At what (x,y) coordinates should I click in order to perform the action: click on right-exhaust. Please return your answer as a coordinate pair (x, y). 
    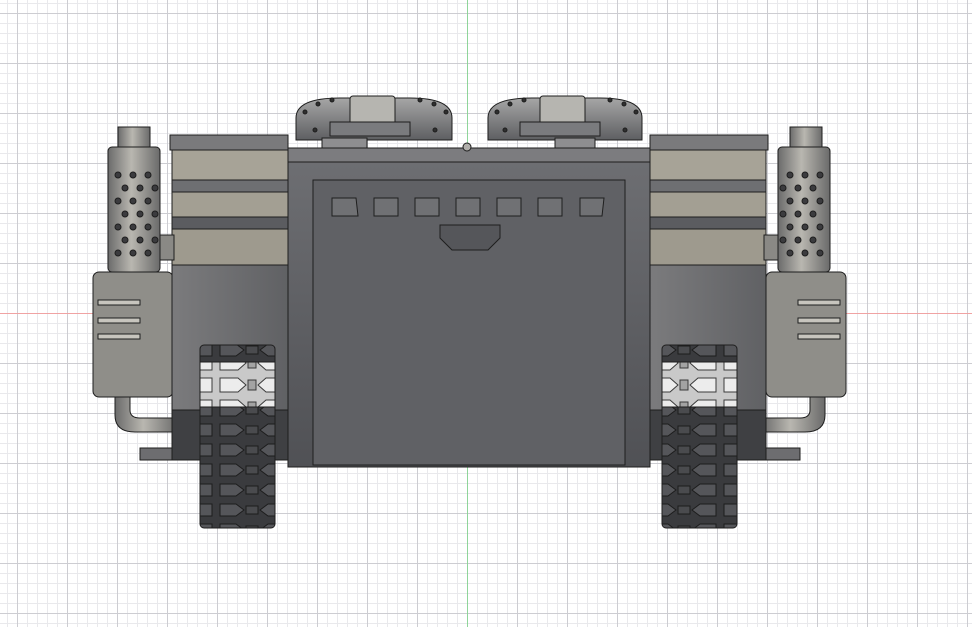
    Looking at the image, I should click on (803, 293).